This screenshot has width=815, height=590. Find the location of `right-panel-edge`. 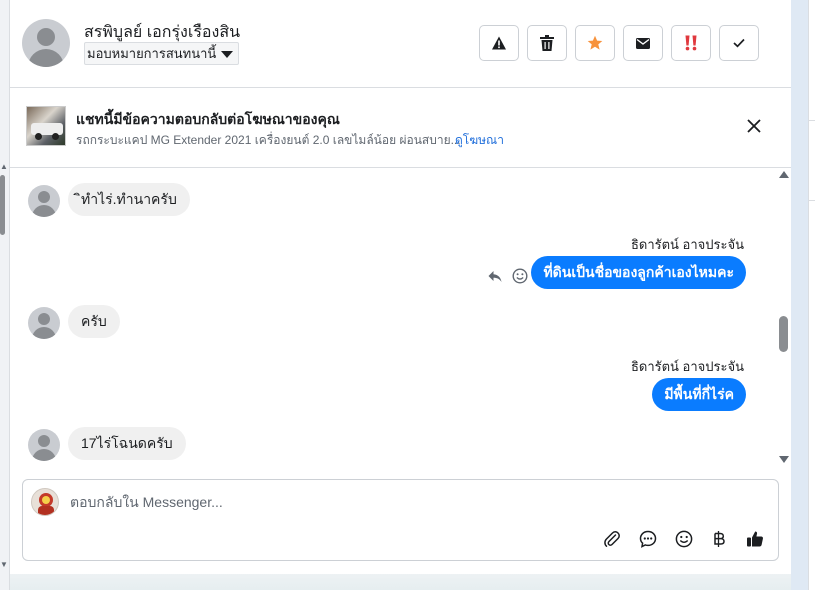

right-panel-edge is located at coordinates (811, 295).